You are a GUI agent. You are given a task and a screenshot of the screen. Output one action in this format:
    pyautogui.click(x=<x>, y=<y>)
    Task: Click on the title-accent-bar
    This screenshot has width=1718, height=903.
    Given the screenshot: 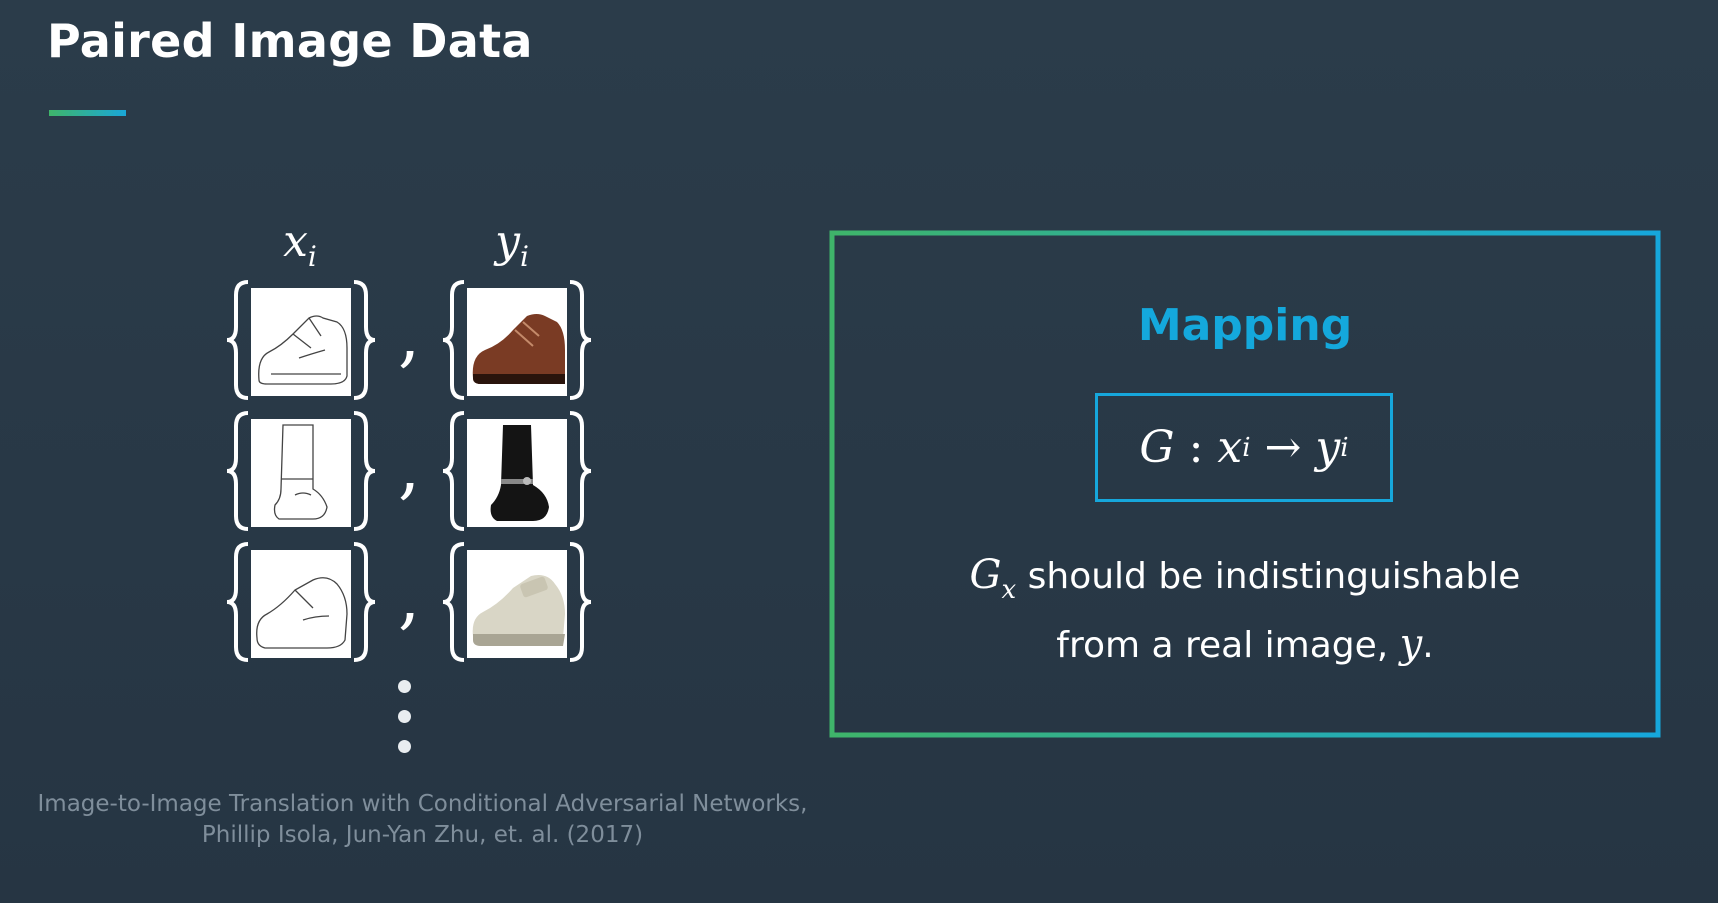 What is the action you would take?
    pyautogui.click(x=87, y=113)
    